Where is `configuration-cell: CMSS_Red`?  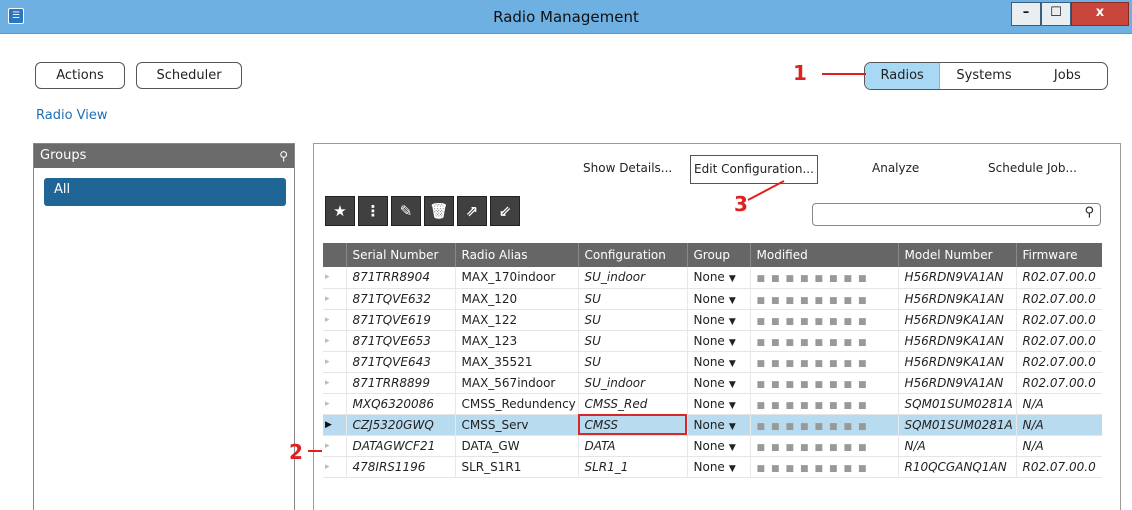 configuration-cell: CMSS_Red is located at coordinates (633, 404).